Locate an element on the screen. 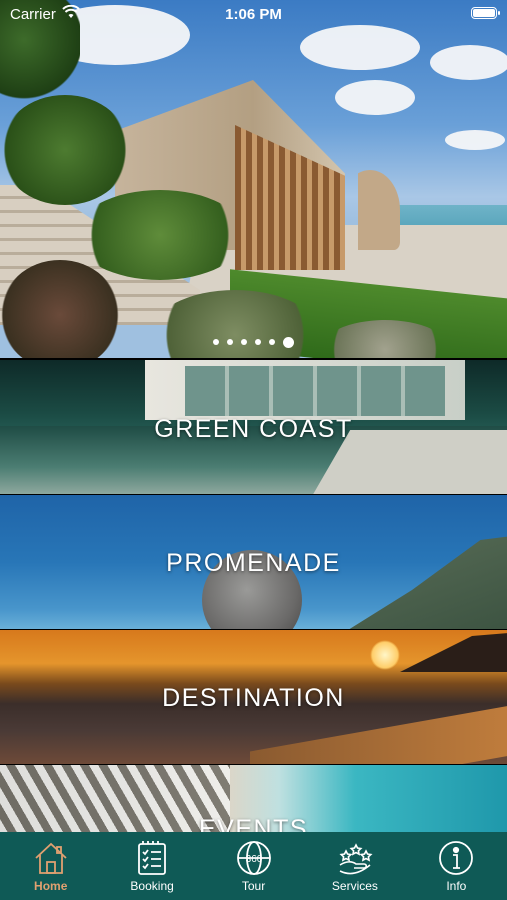  house-icon is located at coordinates (51, 858).